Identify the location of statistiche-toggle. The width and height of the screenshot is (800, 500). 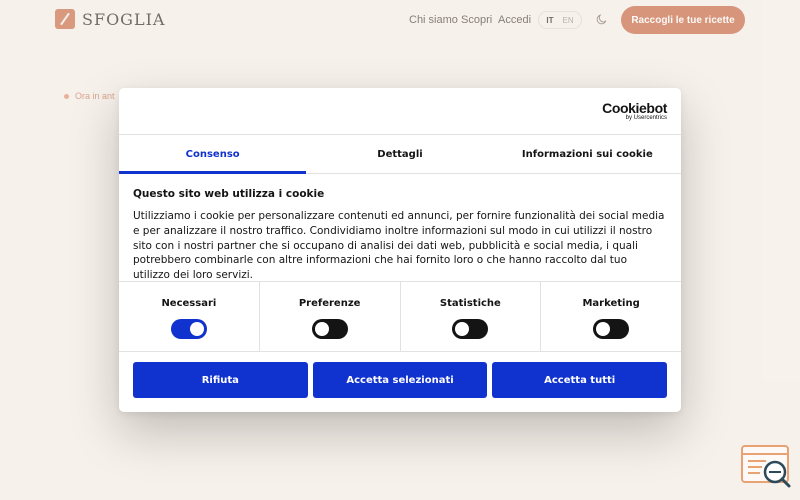
(470, 329).